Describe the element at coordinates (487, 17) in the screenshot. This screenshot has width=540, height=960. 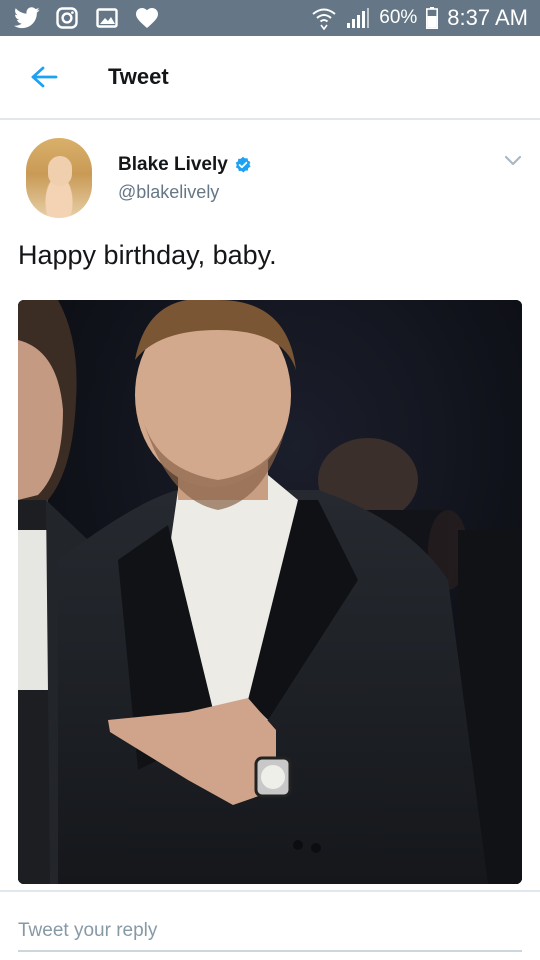
I see `status-time: 8:37 AM` at that location.